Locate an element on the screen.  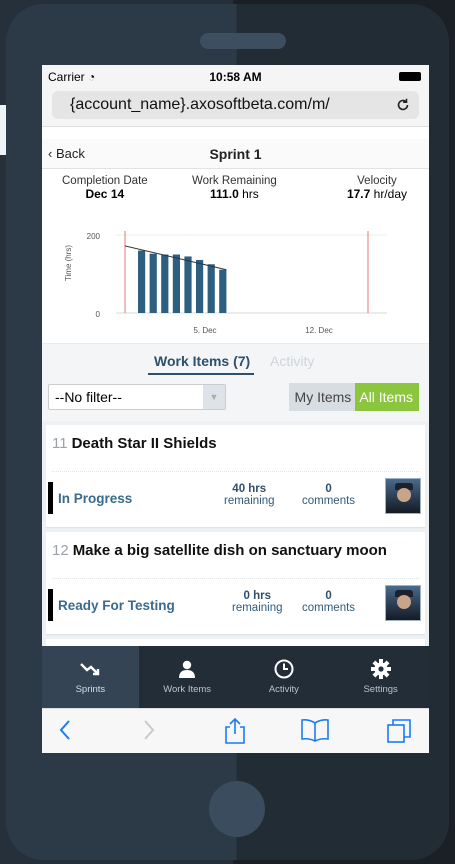
clock: 10:58 AM is located at coordinates (235, 77).